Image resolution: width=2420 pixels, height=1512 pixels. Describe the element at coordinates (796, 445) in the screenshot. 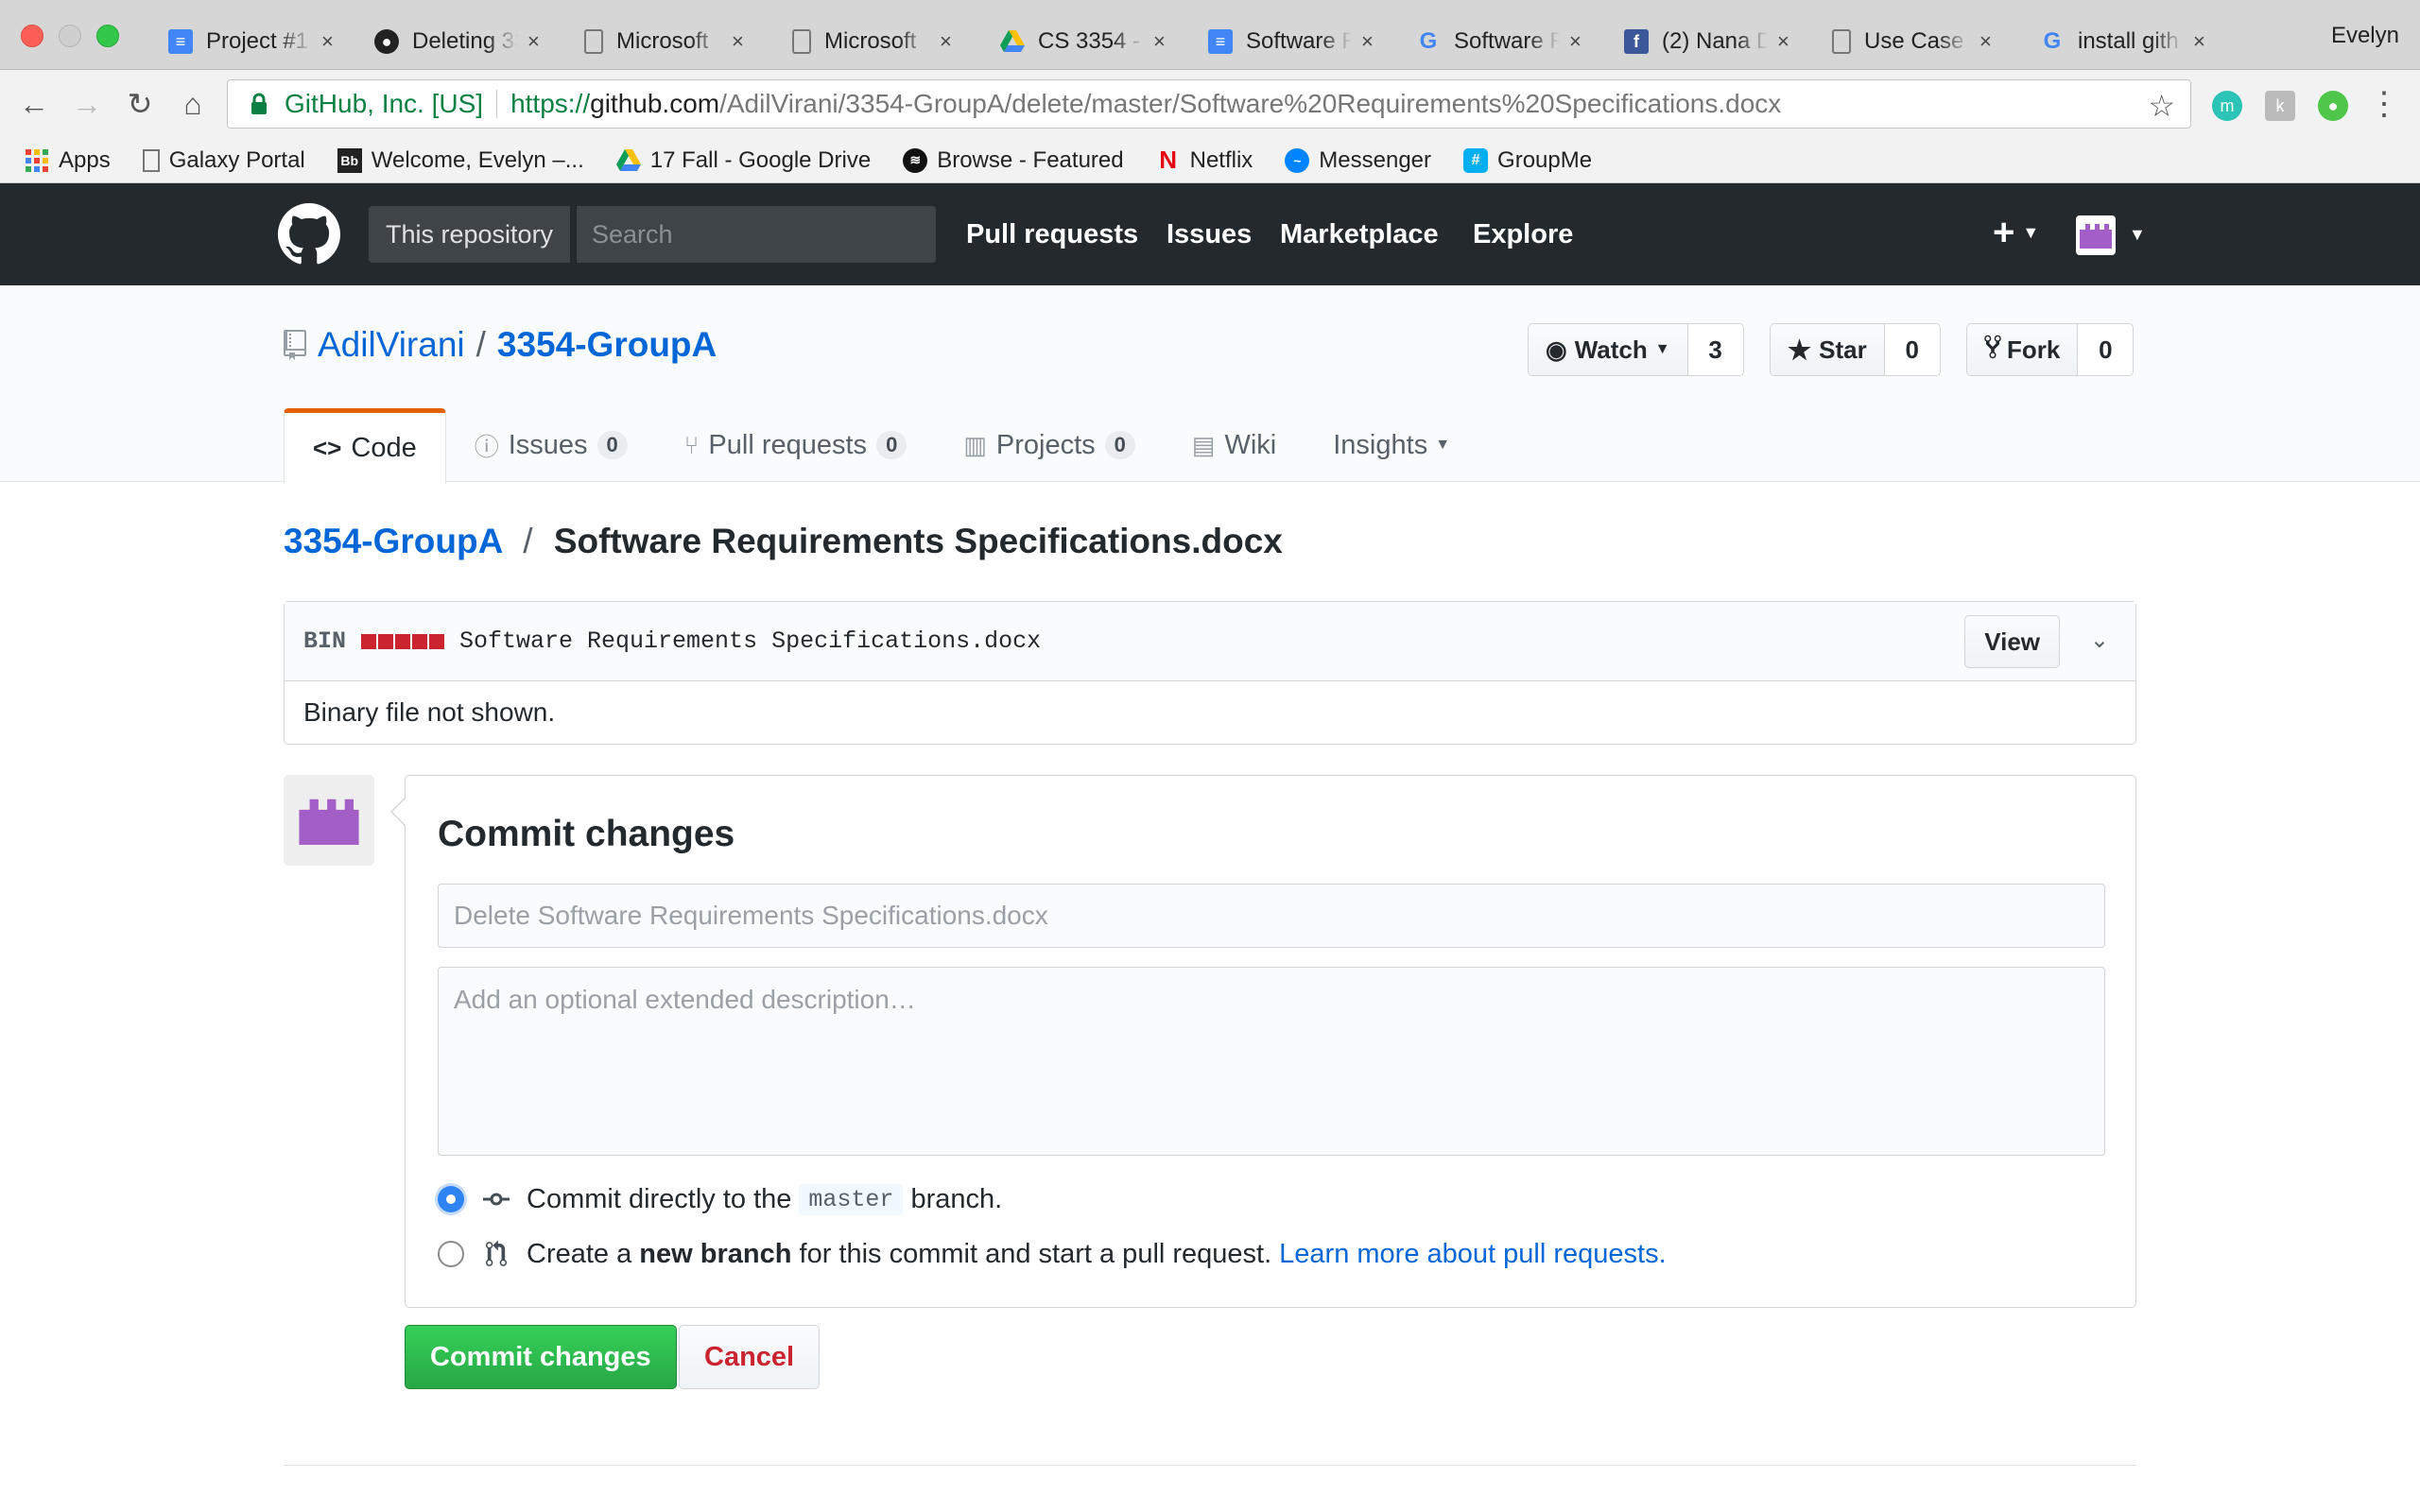

I see `tab-pull-requests: ⑂ Pull requests 0` at that location.